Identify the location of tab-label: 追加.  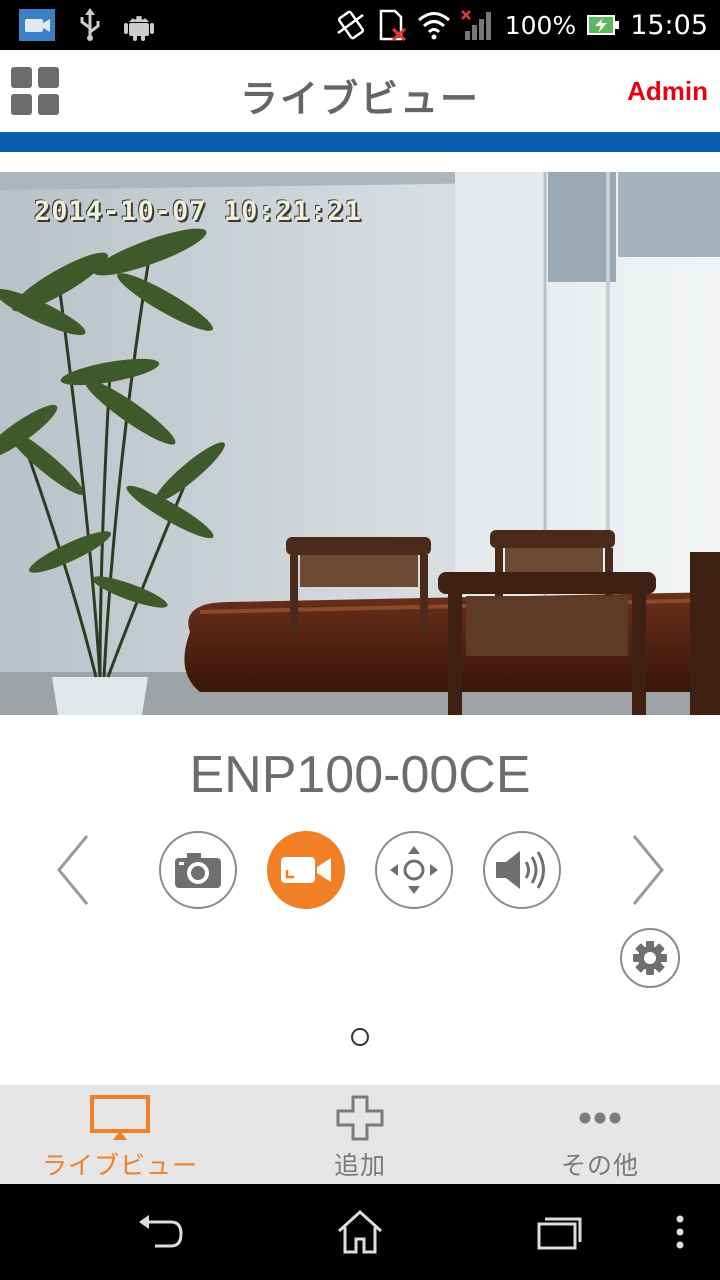
(359, 1165).